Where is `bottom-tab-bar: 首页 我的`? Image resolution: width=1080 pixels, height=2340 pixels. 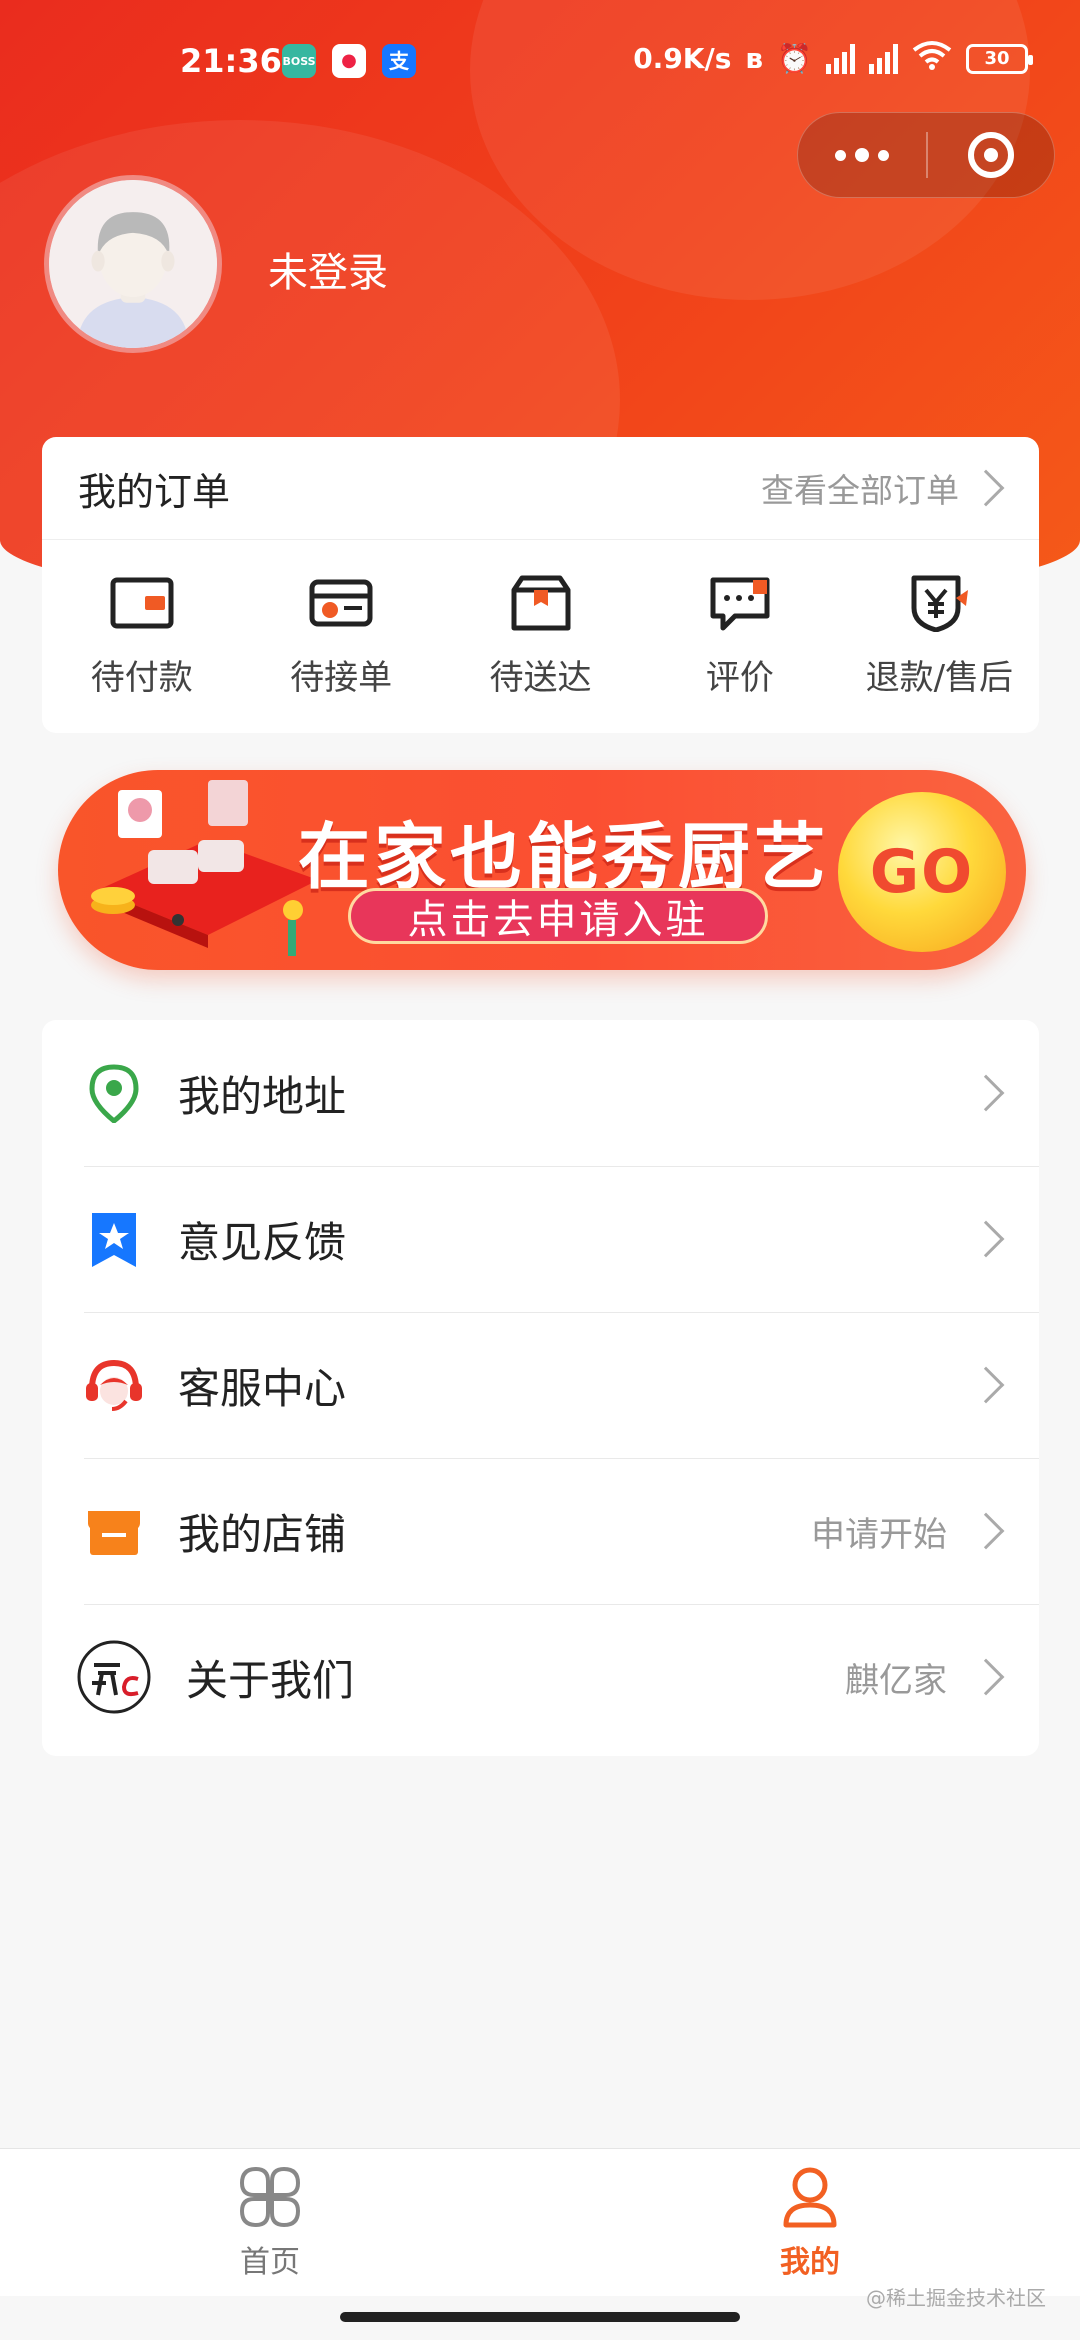
bottom-tab-bar: 首页 我的 is located at coordinates (540, 2222).